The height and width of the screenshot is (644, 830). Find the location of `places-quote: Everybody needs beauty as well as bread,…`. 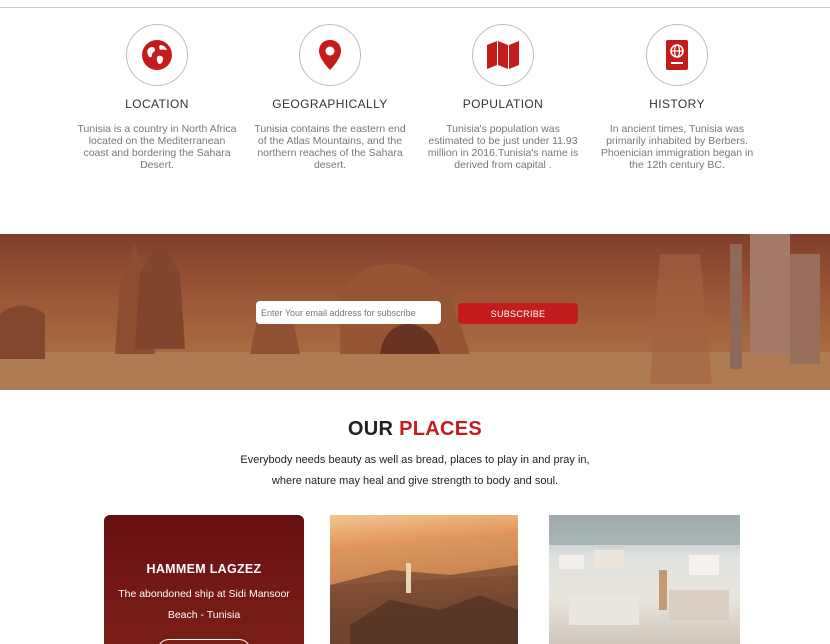

places-quote: Everybody needs beauty as well as bread,… is located at coordinates (415, 471).